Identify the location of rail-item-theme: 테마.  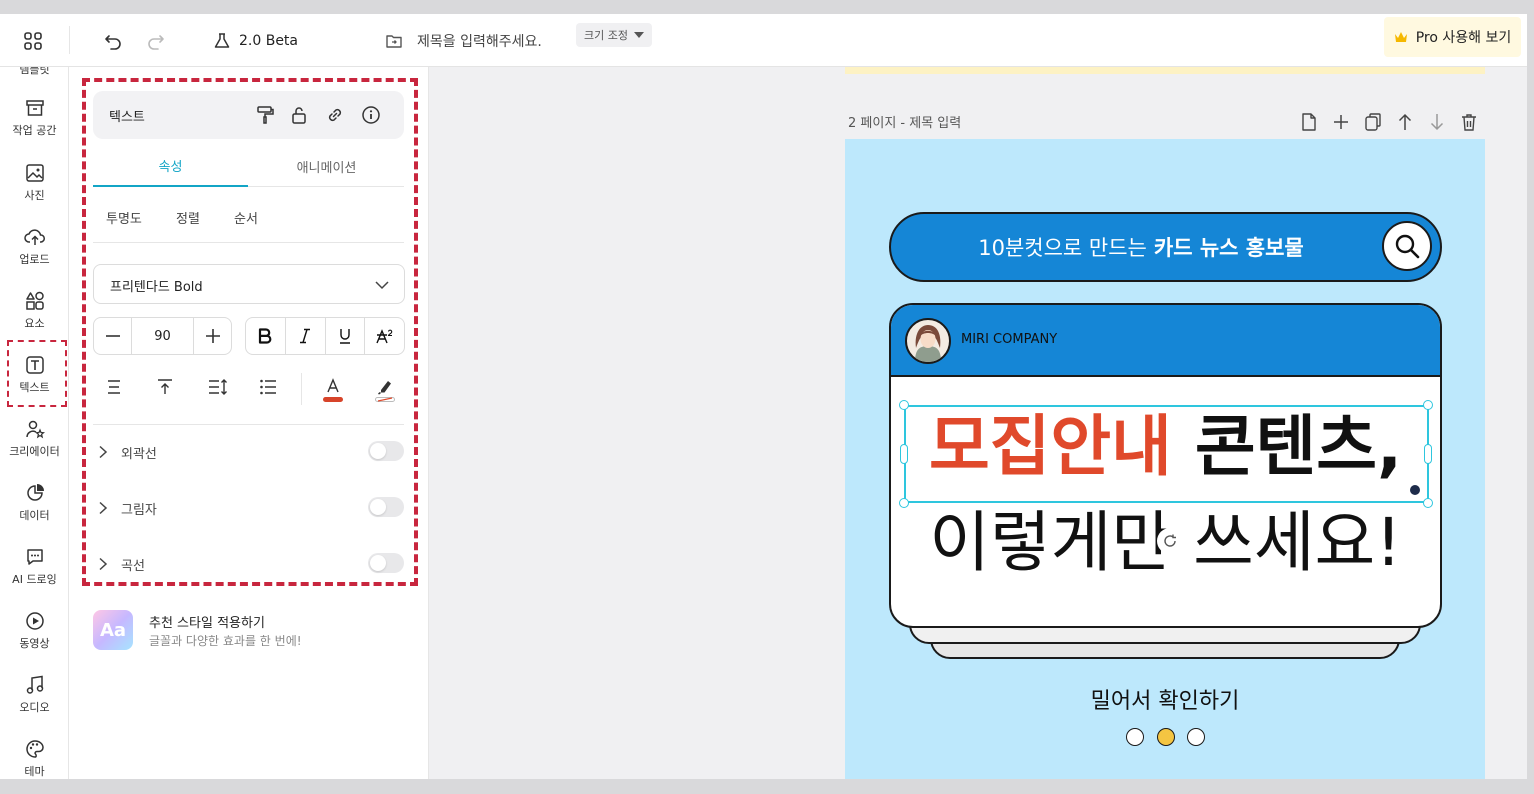
(34, 759).